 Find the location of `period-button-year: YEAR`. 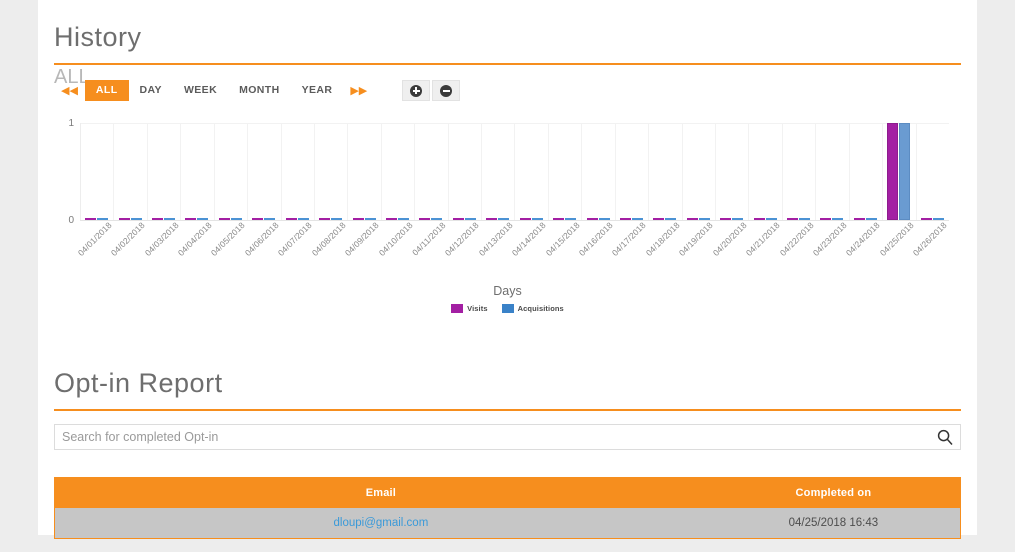

period-button-year: YEAR is located at coordinates (317, 90).